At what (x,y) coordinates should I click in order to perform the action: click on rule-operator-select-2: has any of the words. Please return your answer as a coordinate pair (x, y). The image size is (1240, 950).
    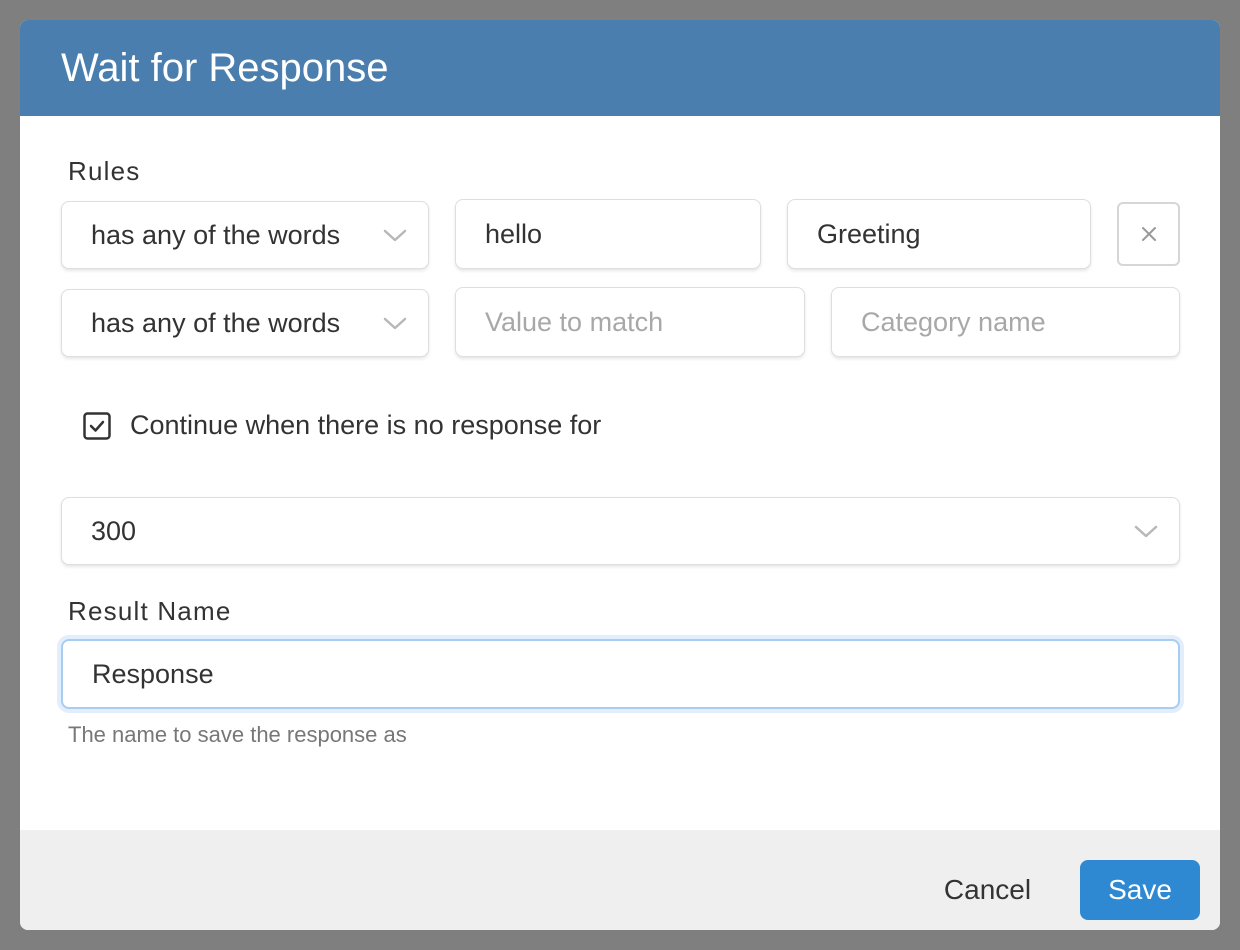
    Looking at the image, I should click on (245, 323).